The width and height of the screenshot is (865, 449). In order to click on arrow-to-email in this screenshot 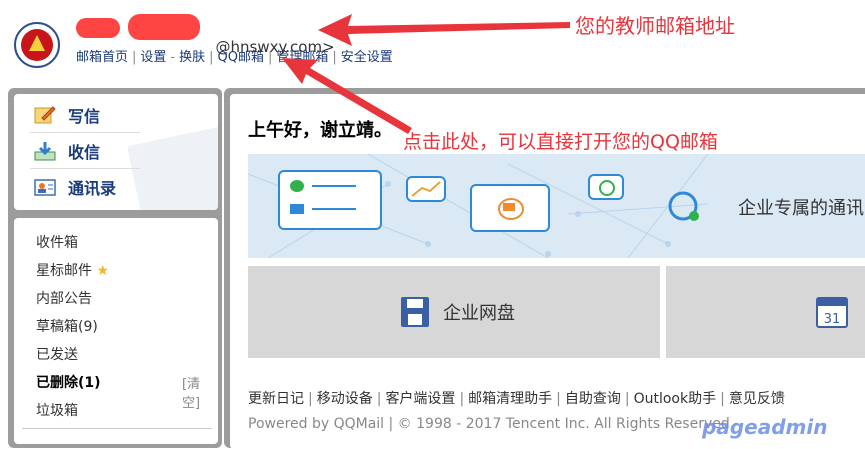, I will do `click(444, 30)`.